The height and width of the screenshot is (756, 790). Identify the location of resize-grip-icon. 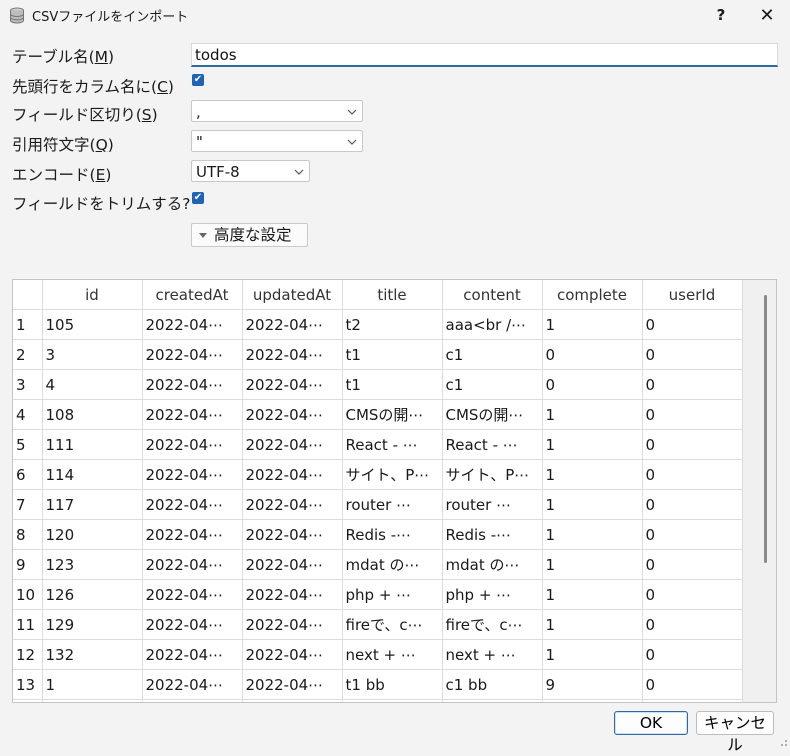
(782, 741).